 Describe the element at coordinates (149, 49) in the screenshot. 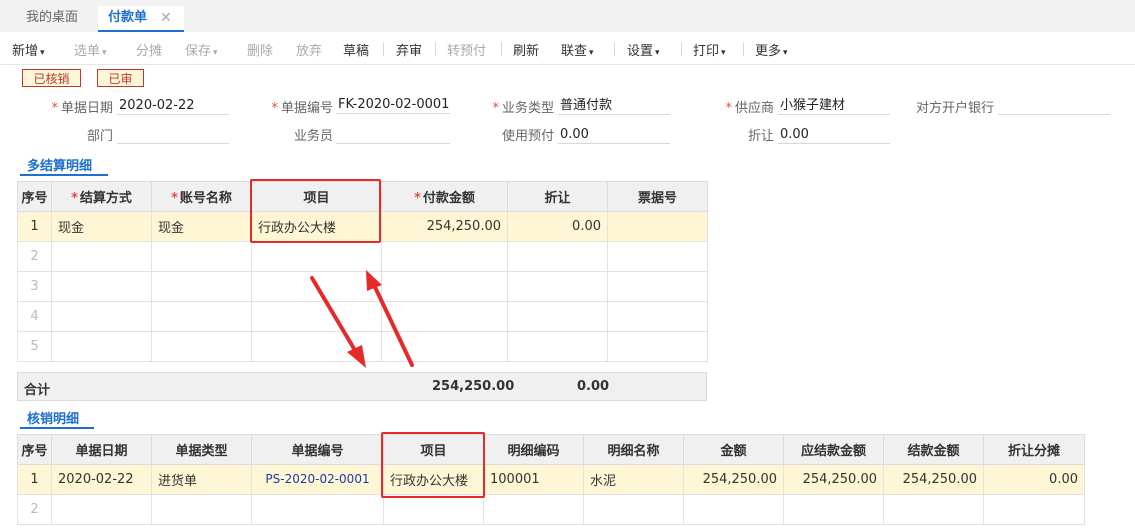

I see `split-button: 分摊` at that location.